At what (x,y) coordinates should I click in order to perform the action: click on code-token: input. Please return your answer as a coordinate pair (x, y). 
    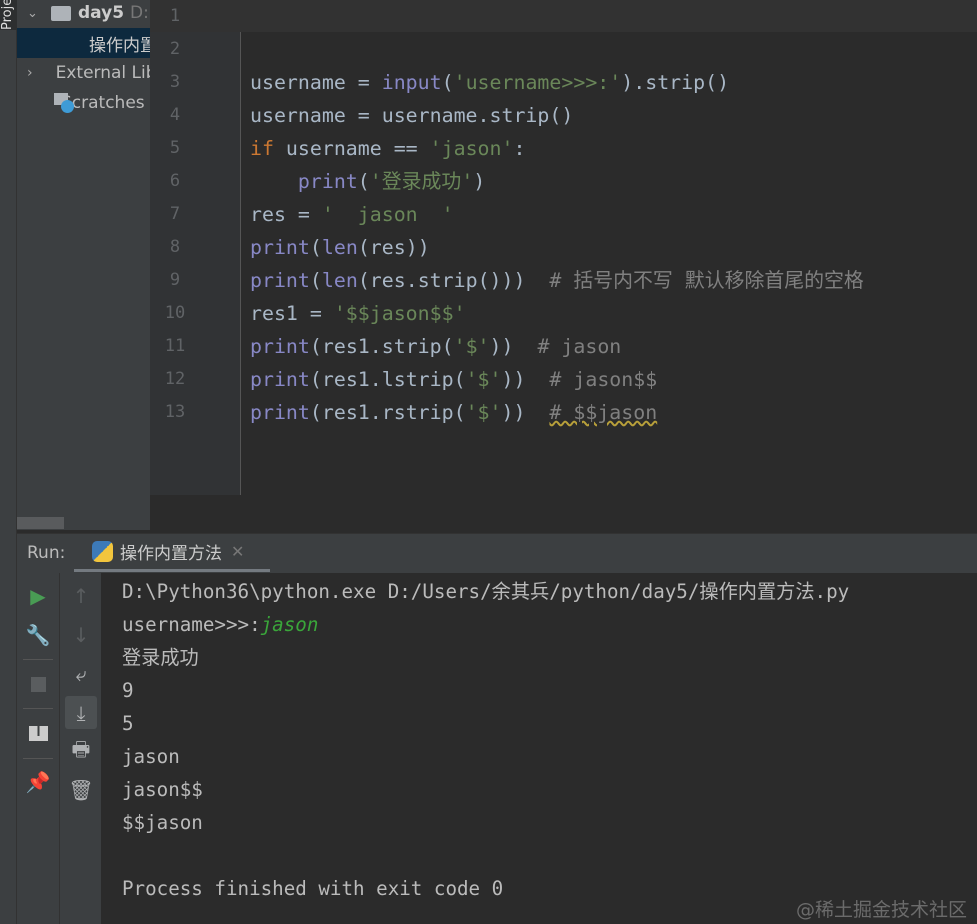
    Looking at the image, I should click on (411, 82).